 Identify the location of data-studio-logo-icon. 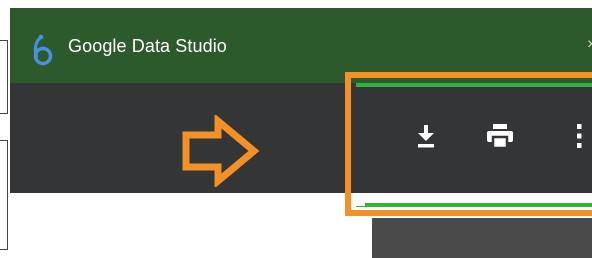
(43, 50).